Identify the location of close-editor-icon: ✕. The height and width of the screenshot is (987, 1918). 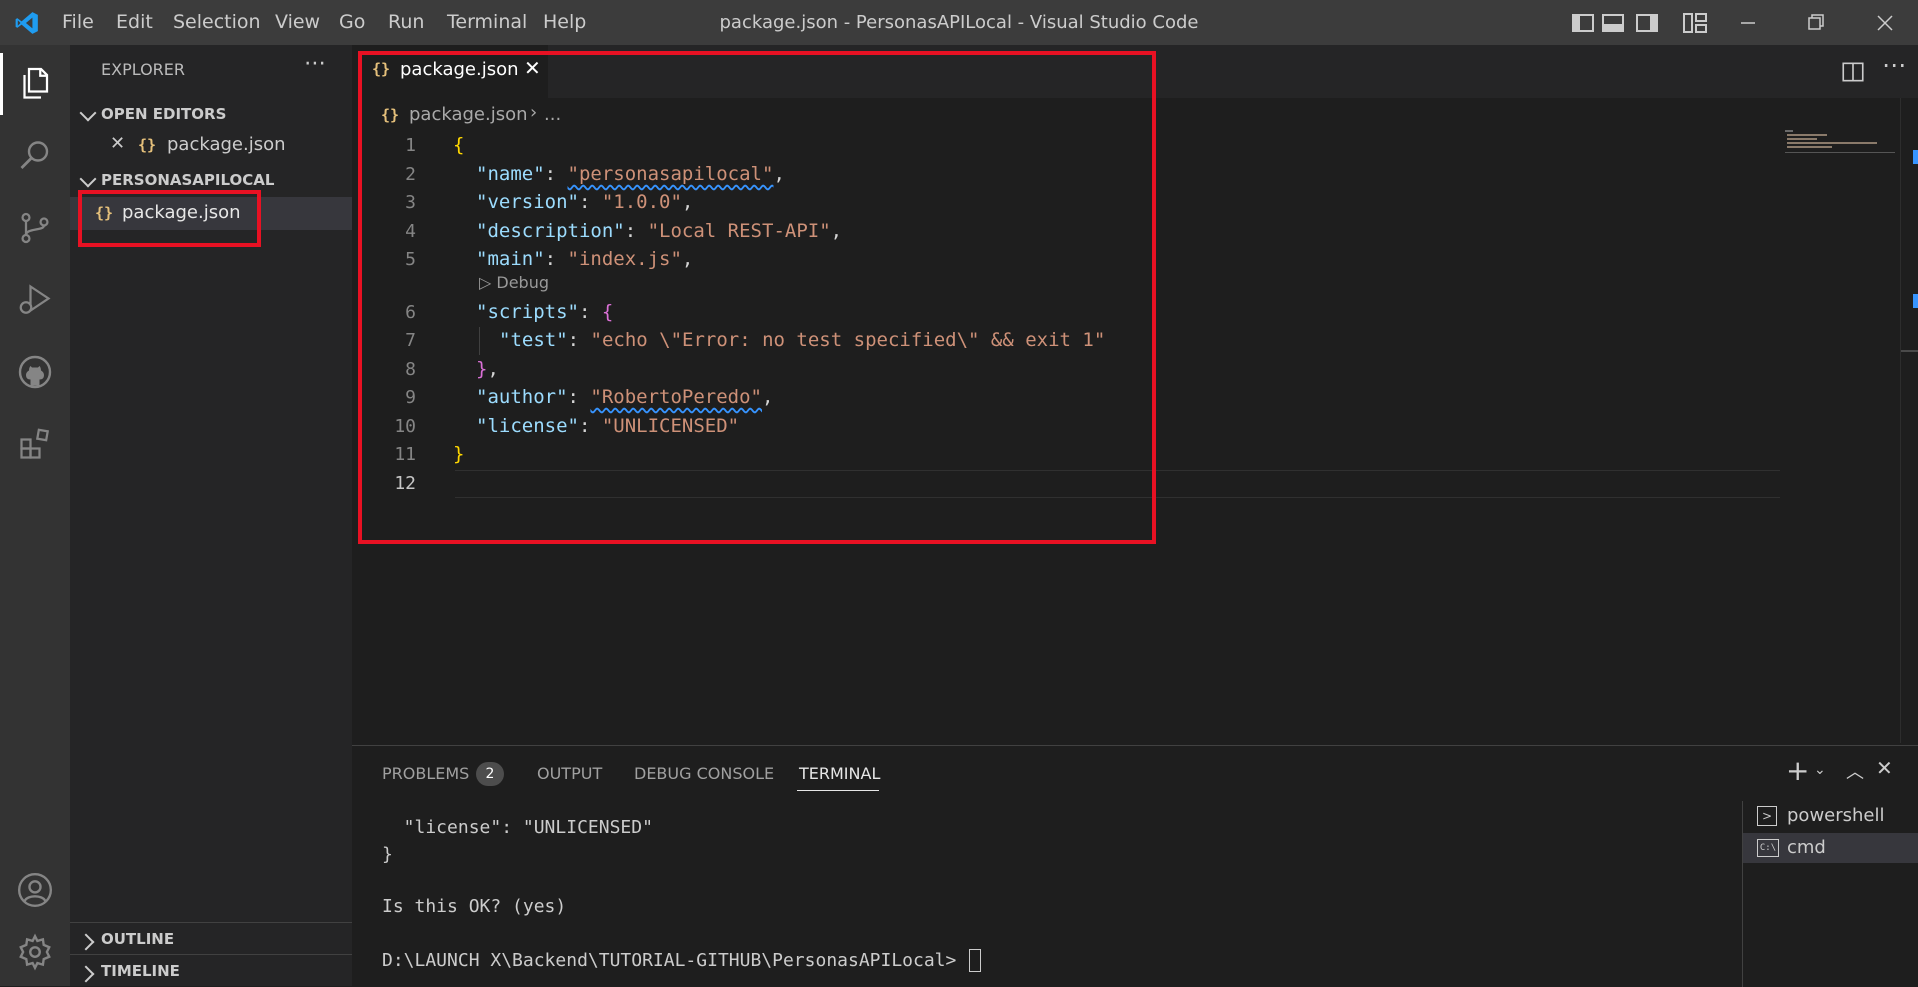
(117, 143).